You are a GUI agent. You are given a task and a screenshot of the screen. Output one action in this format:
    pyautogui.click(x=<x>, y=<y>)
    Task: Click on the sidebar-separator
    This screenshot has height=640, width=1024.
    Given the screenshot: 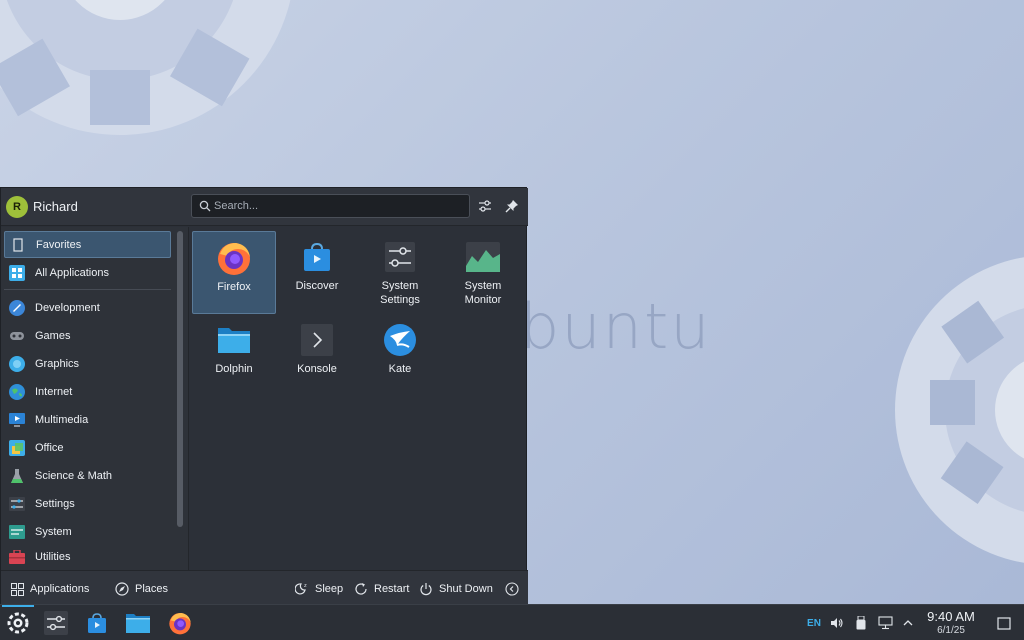 What is the action you would take?
    pyautogui.click(x=87, y=289)
    